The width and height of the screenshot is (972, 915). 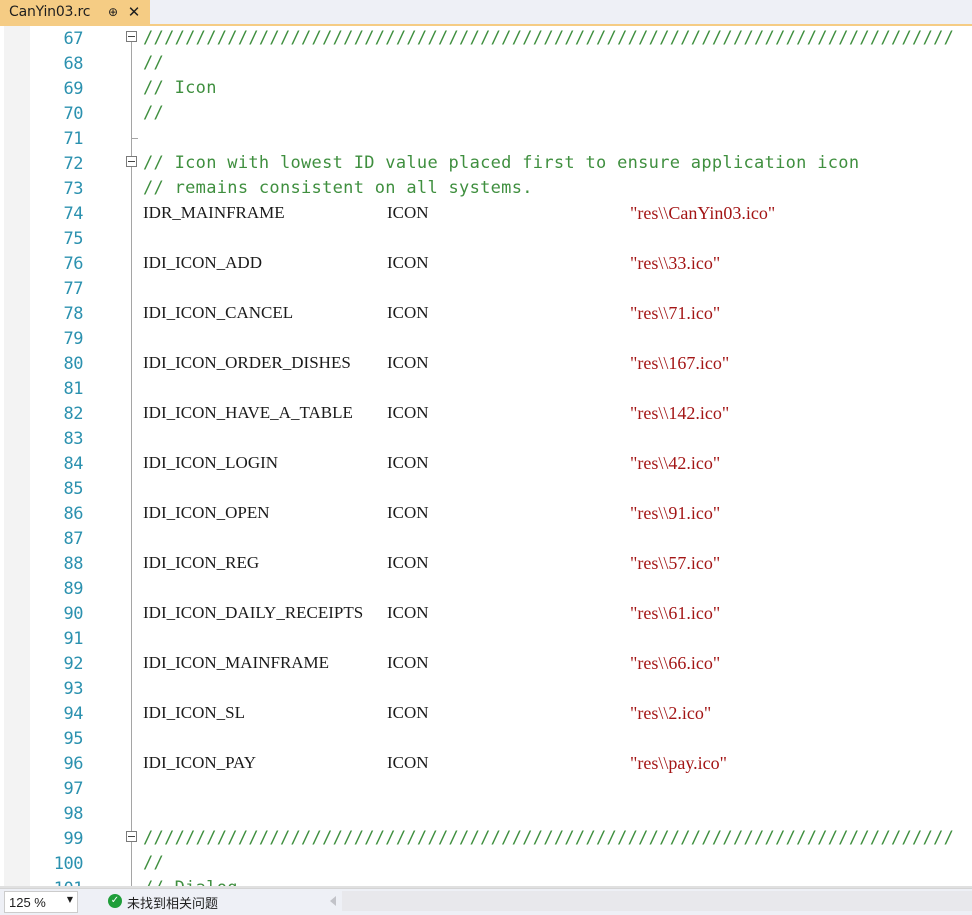 What do you see at coordinates (73, 239) in the screenshot?
I see `line-number: 75` at bounding box center [73, 239].